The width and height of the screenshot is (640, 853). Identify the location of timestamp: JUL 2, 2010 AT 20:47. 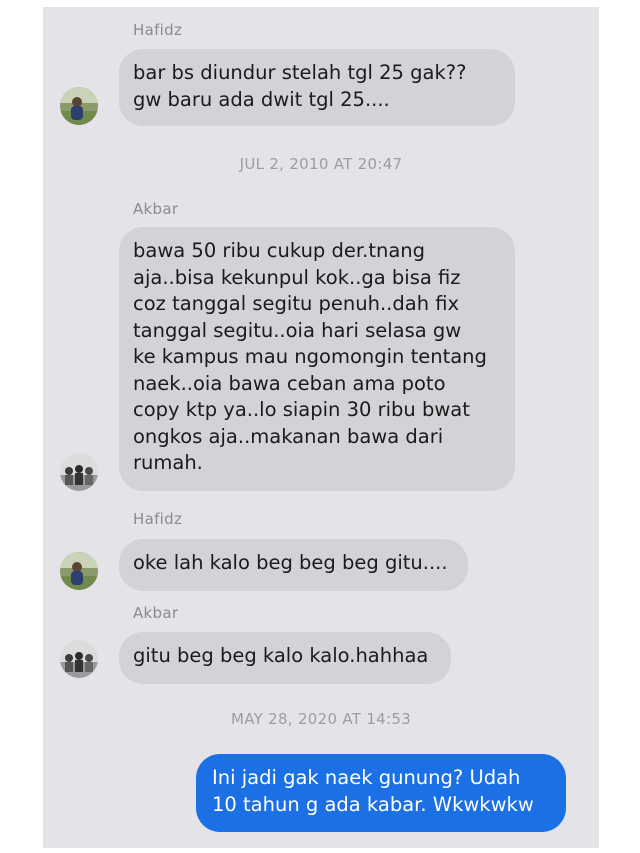
(321, 164).